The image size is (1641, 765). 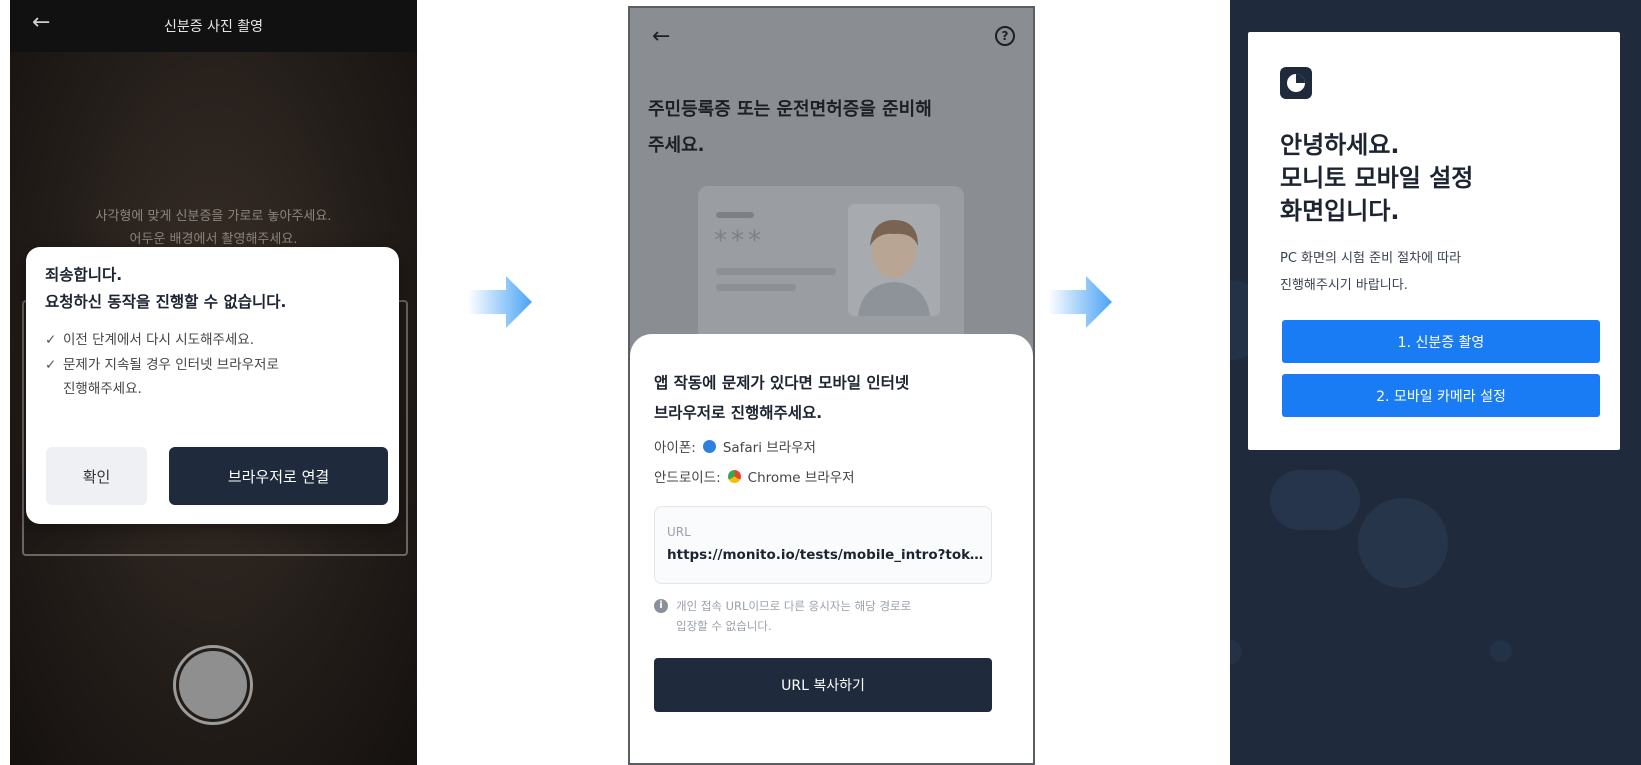 I want to click on top-bar: ← 신분증 사진 촬영, so click(x=213, y=26).